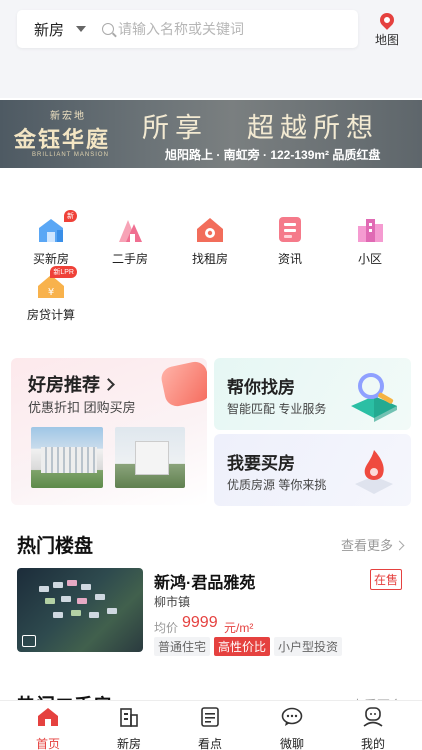  Describe the element at coordinates (48, 728) in the screenshot. I see `tab-home: 首页` at that location.